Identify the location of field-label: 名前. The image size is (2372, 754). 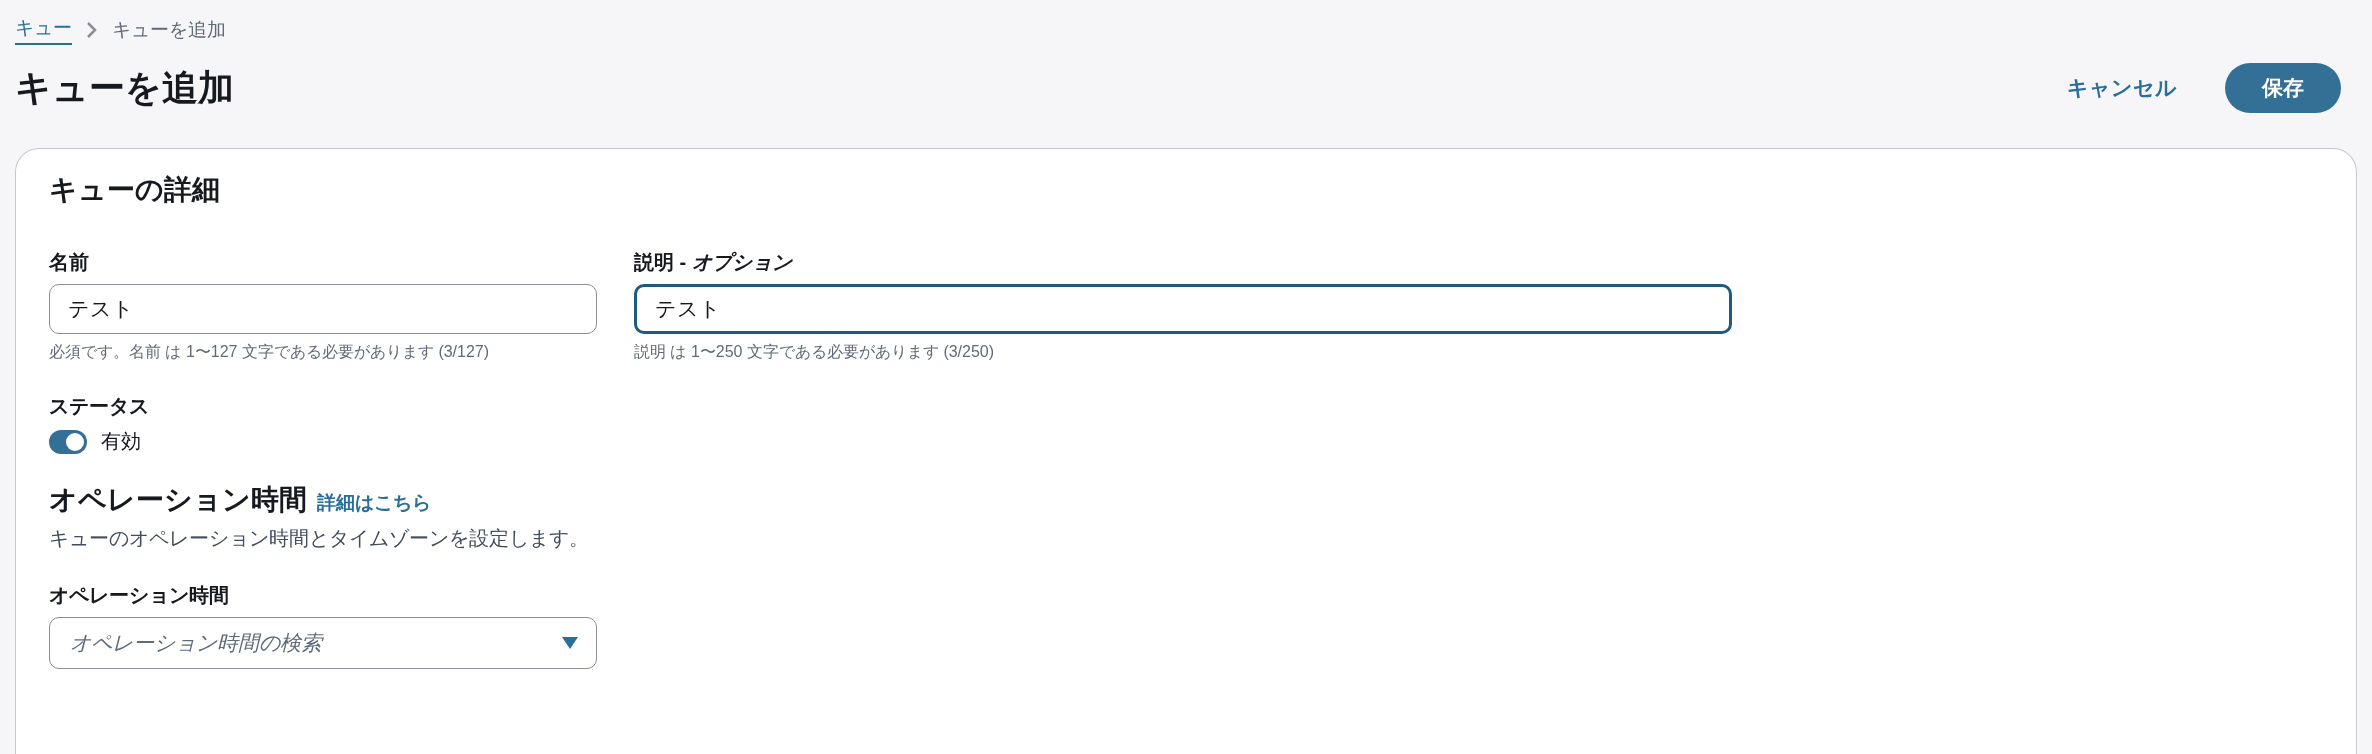
(69, 262).